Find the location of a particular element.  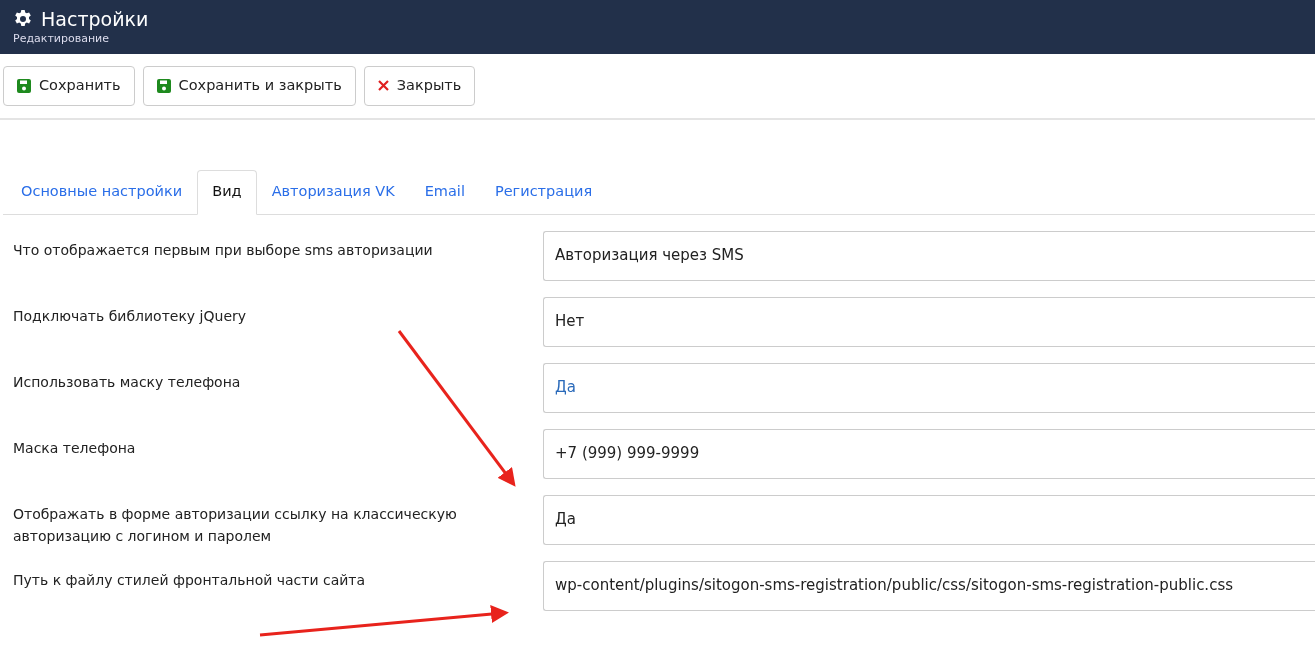

input-field: wp-content/plugins/sitogon-sms-registration/public/css/sitogon-sms-registration-public.css is located at coordinates (929, 585).